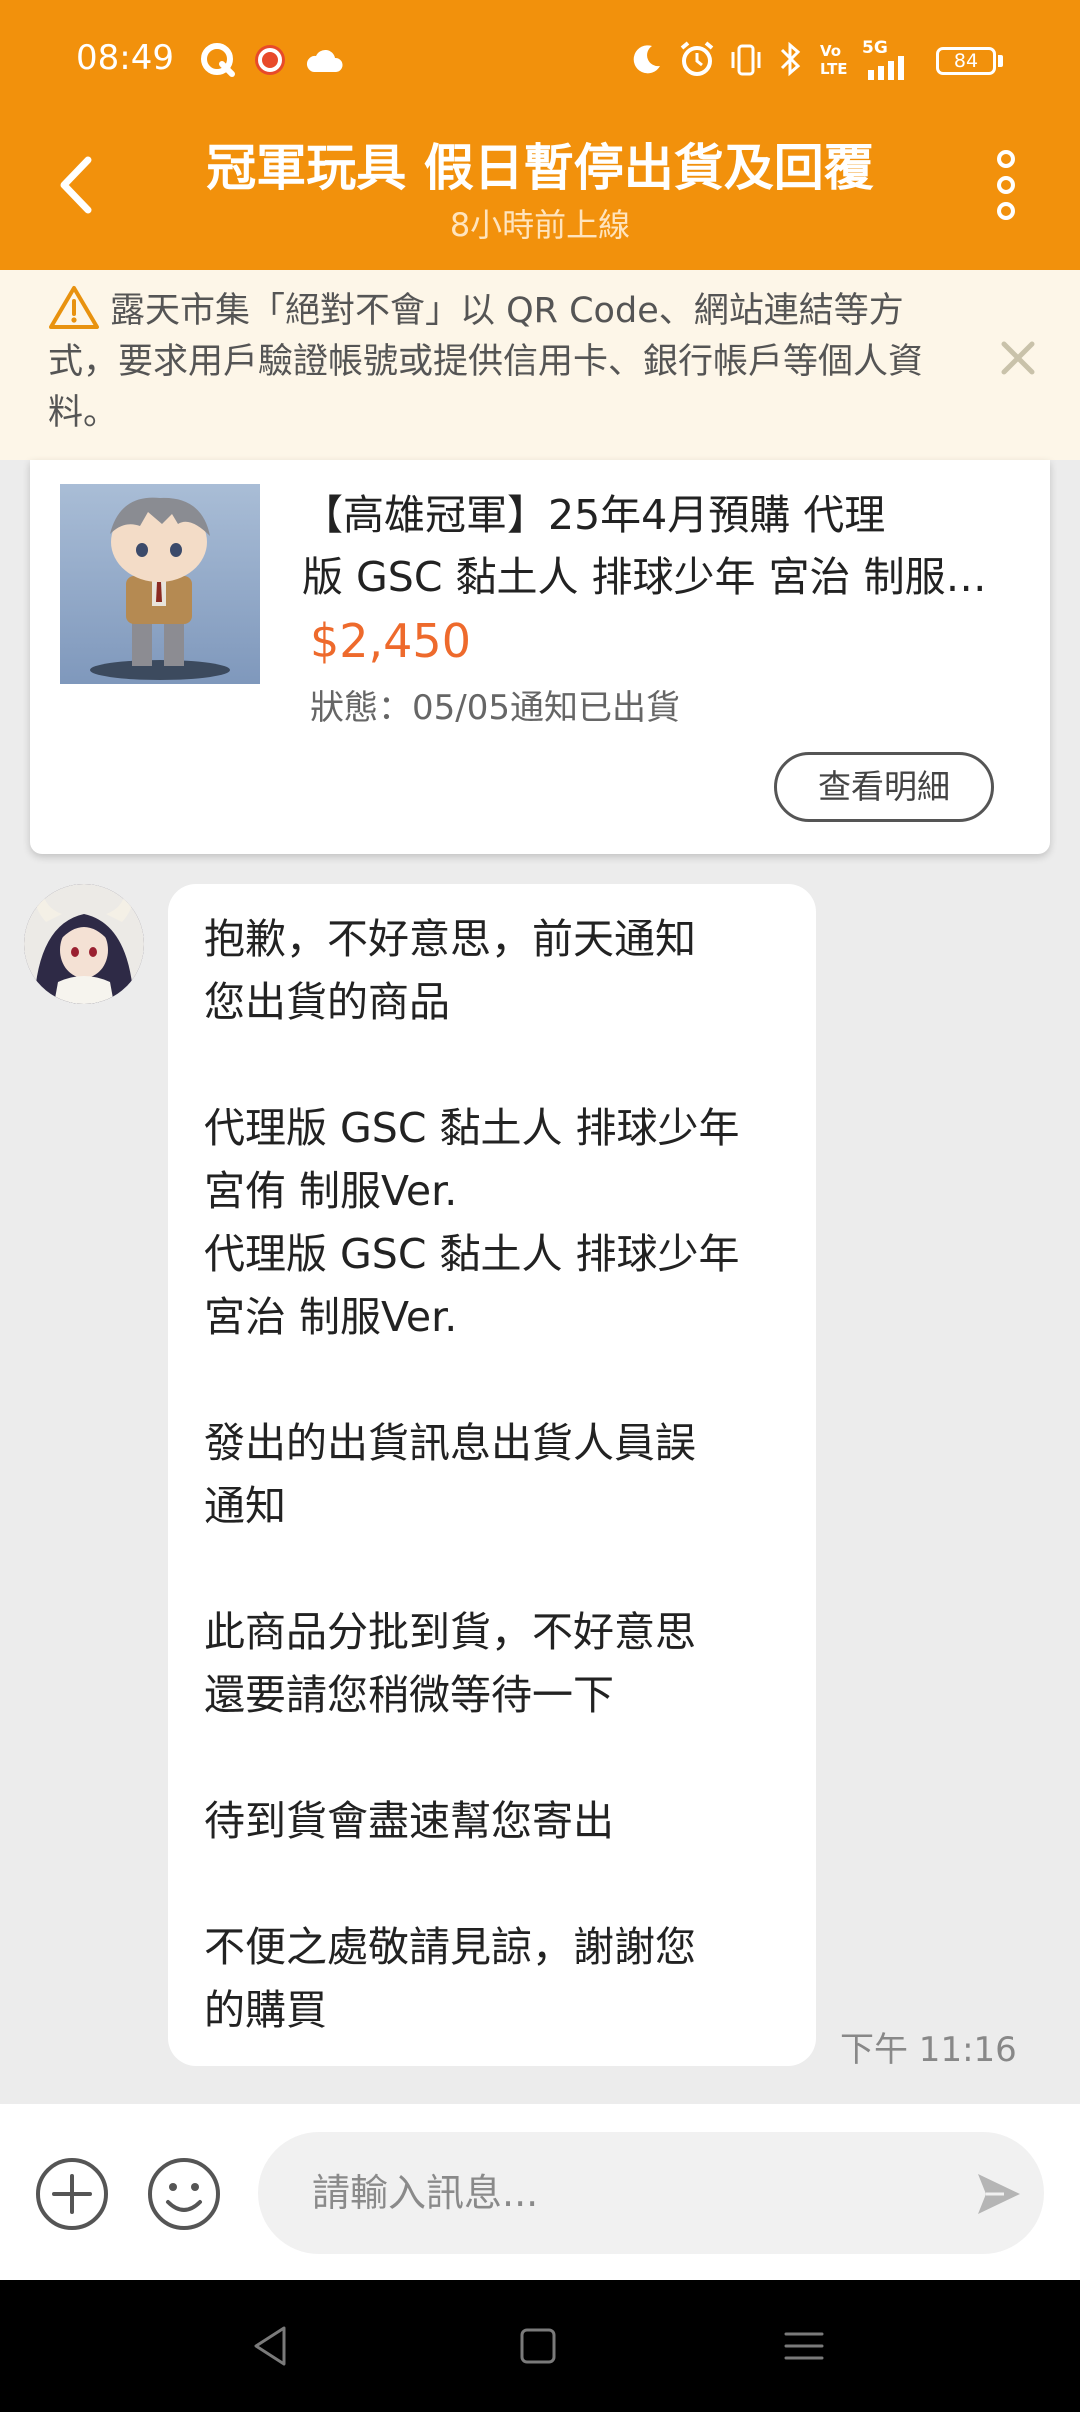 This screenshot has height=2412, width=1080. What do you see at coordinates (327, 1002) in the screenshot?
I see `message-line: 您出貨的商品` at bounding box center [327, 1002].